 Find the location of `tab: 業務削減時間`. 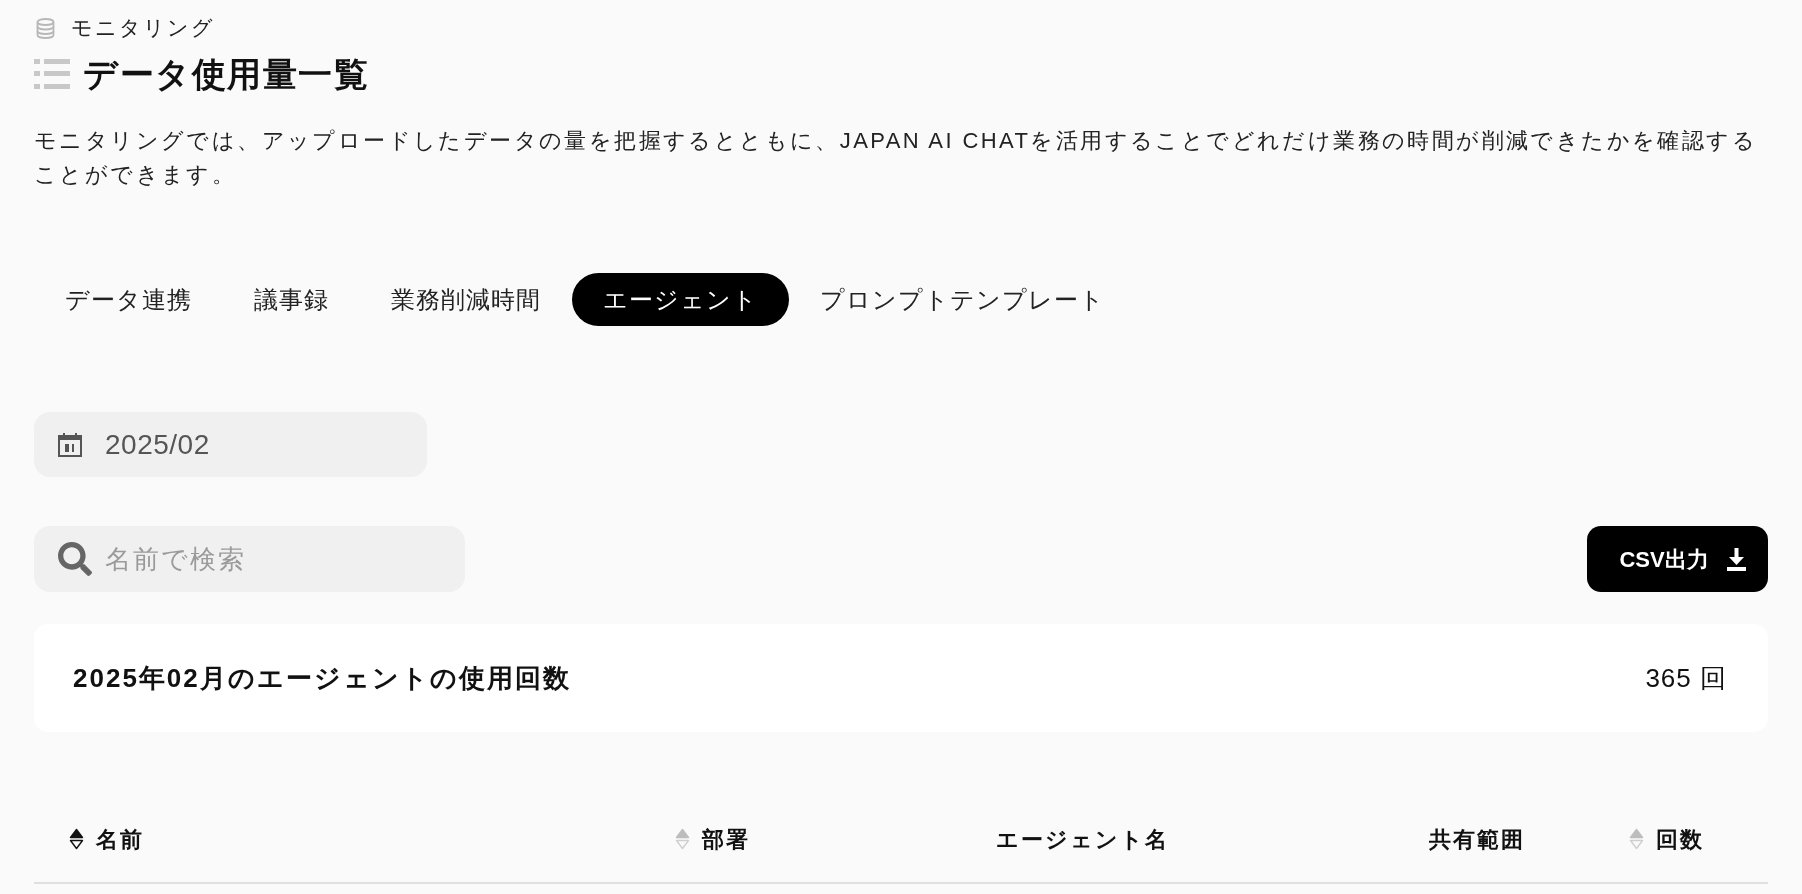

tab: 業務削減時間 is located at coordinates (466, 299).